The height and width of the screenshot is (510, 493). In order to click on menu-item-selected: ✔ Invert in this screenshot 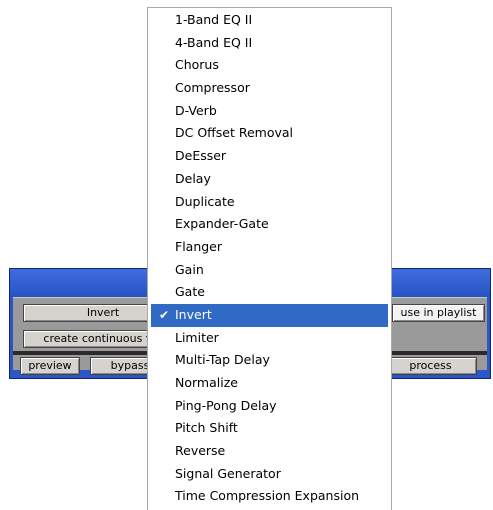, I will do `click(269, 315)`.